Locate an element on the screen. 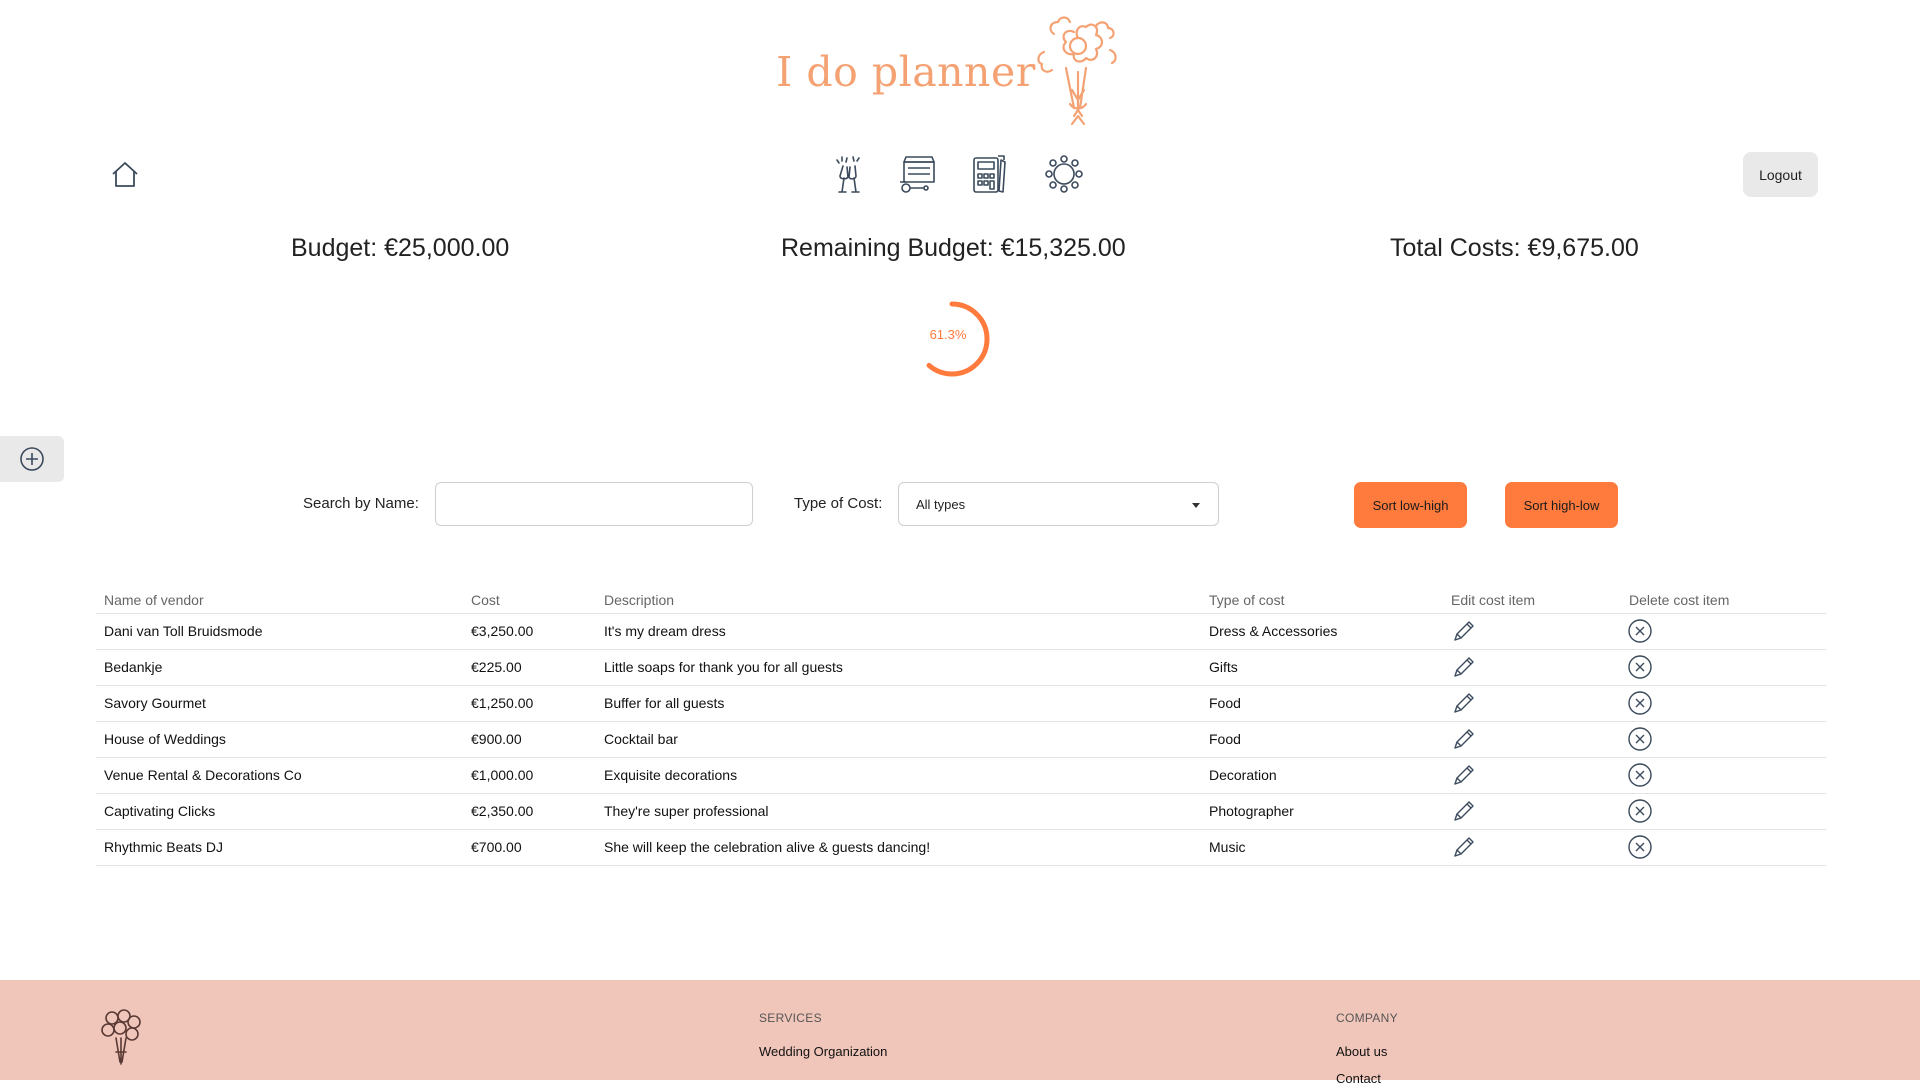 The image size is (1920, 1086). footer is located at coordinates (960, 1030).